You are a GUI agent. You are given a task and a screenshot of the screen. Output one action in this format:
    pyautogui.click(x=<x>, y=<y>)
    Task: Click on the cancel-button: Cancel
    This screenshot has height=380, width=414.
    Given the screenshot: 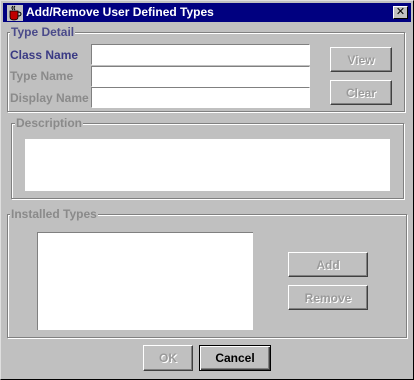 What is the action you would take?
    pyautogui.click(x=235, y=358)
    